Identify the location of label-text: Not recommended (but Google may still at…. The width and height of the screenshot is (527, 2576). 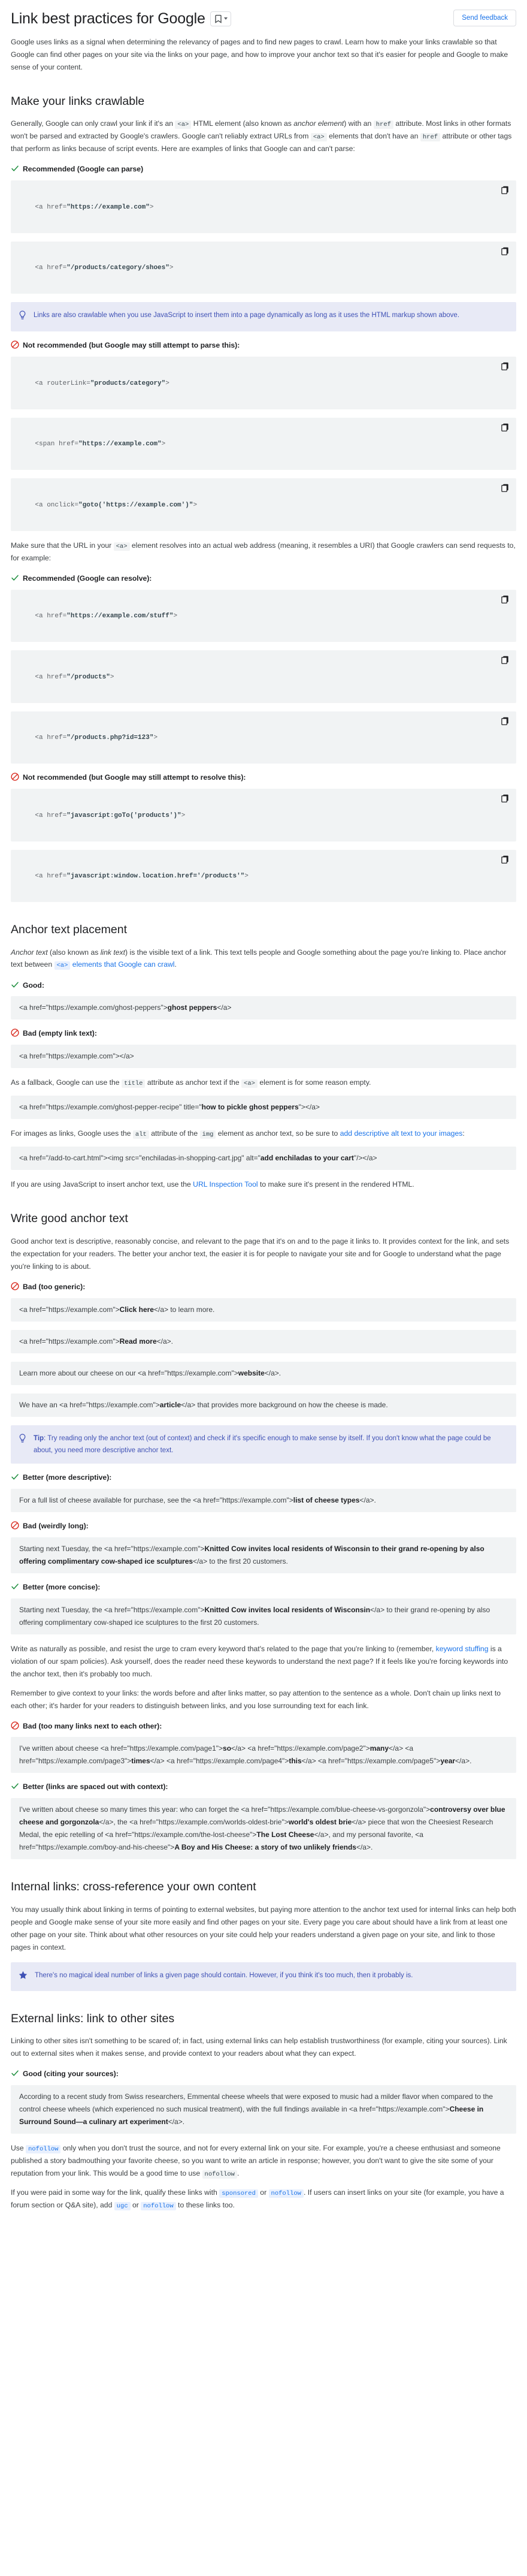
(131, 345).